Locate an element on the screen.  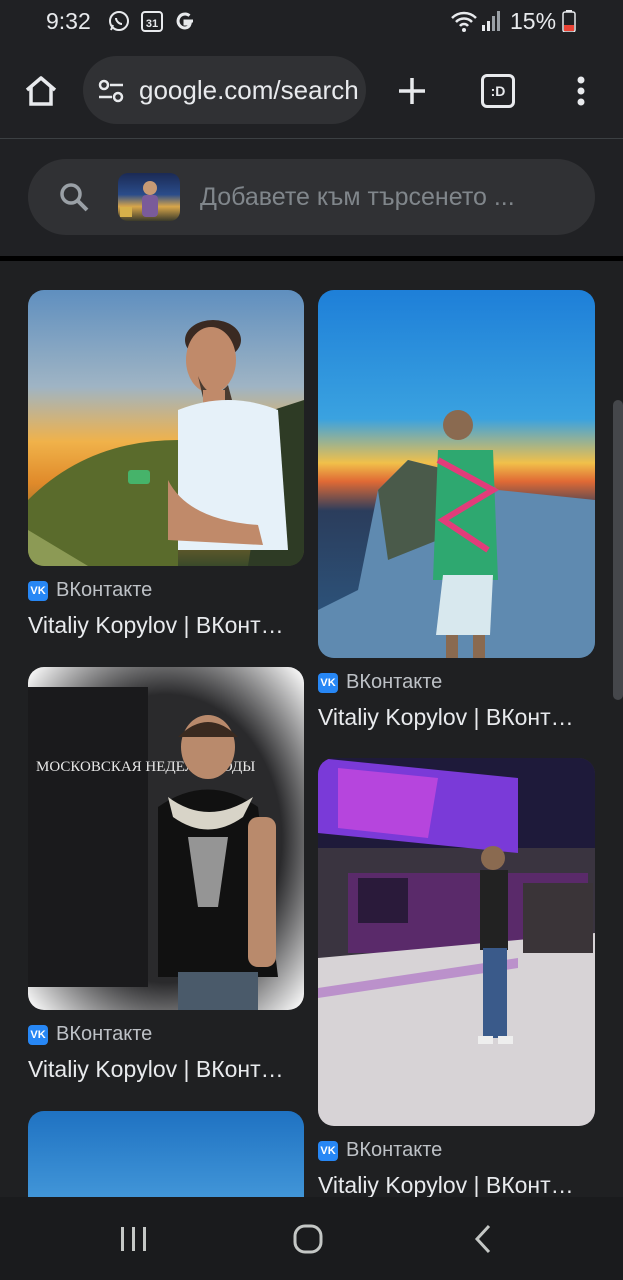
tab-switcher-button: :D is located at coordinates (498, 91).